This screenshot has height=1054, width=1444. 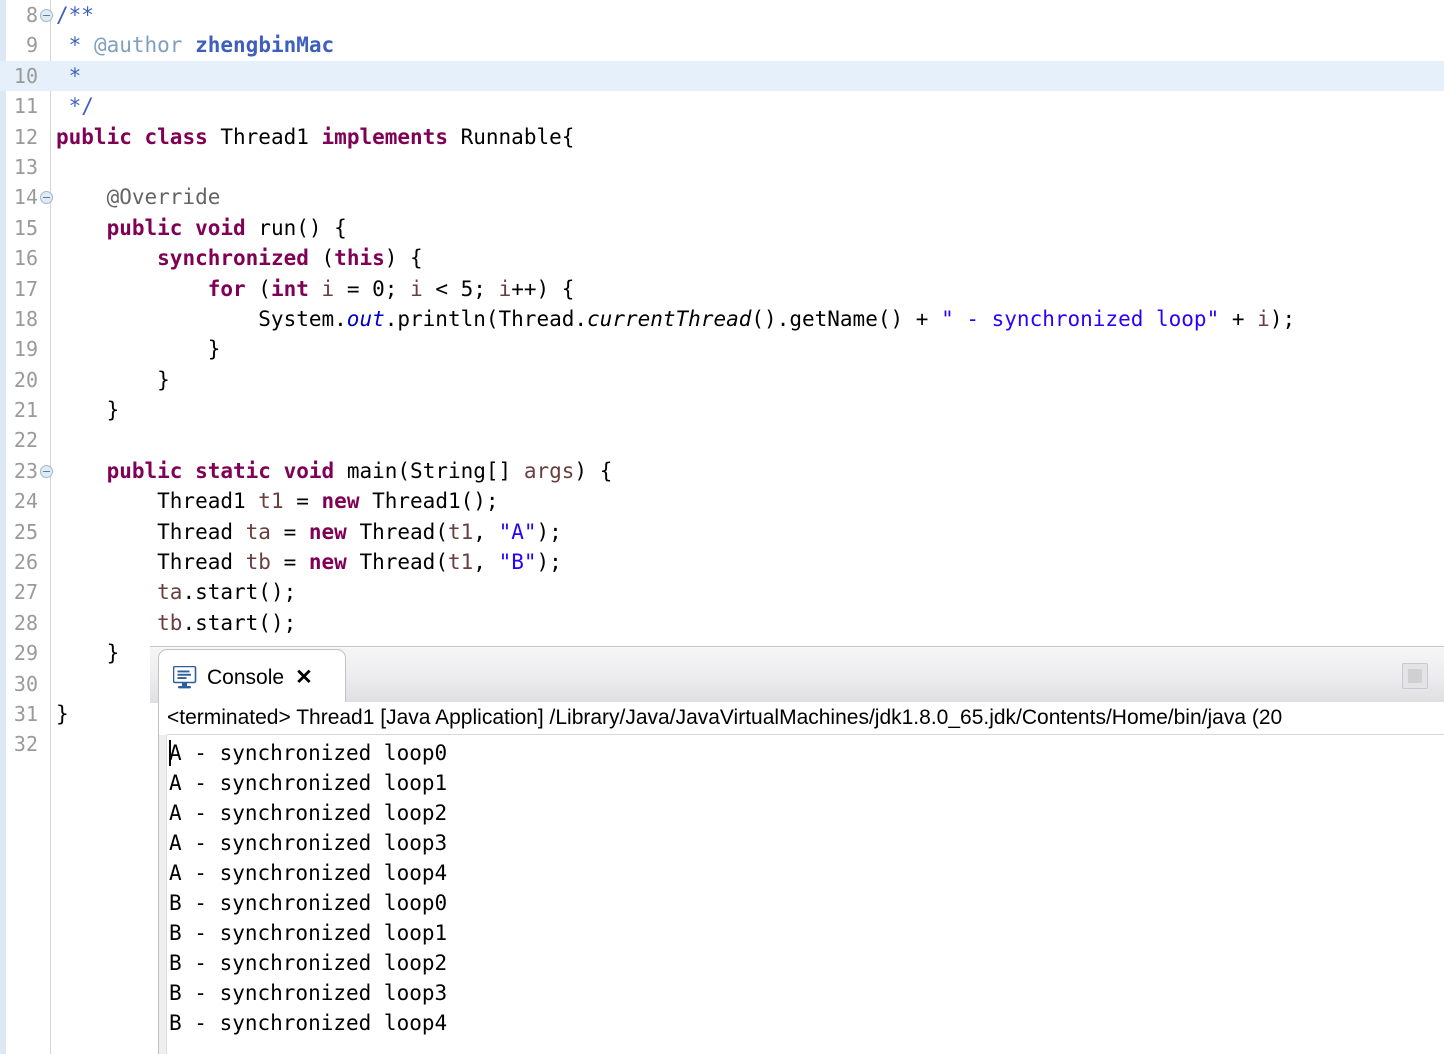 I want to click on code-text: Thread ta = new Thread(t1, "A");, so click(x=309, y=531).